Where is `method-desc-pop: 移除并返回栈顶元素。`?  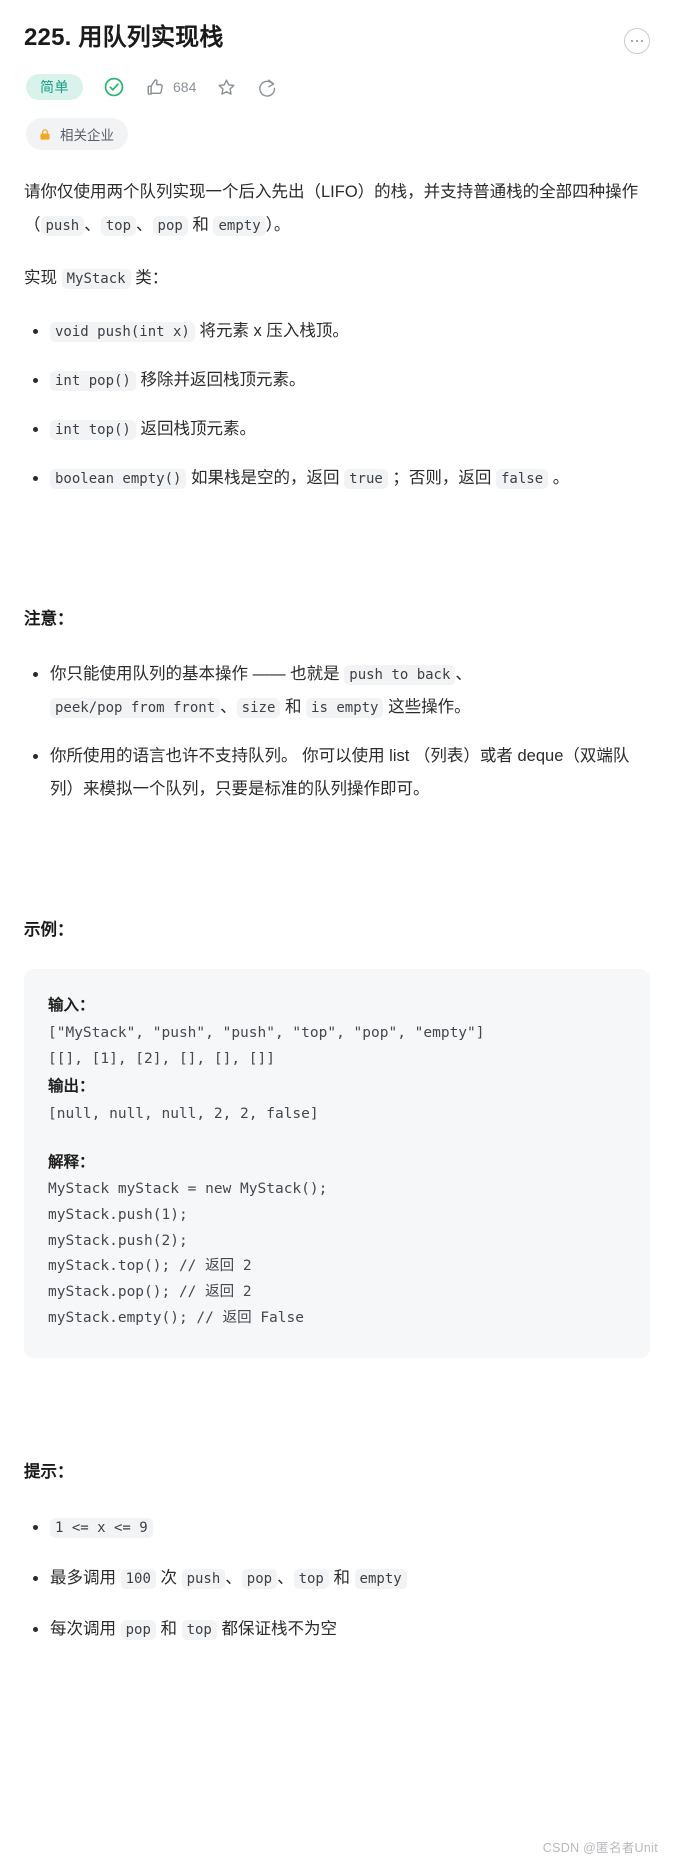 method-desc-pop: 移除并返回栈顶元素。 is located at coordinates (220, 380).